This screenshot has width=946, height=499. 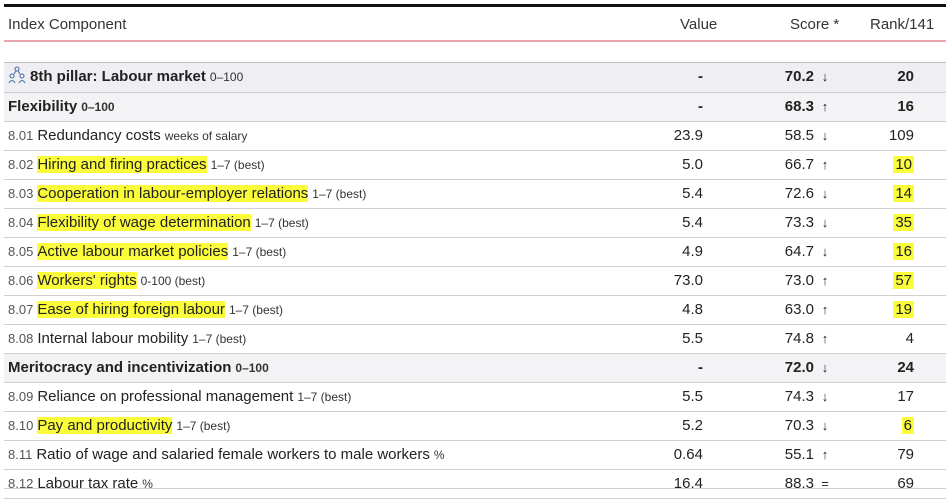 I want to click on indicator-label: Ease of hiring foreign labour, so click(x=131, y=309).